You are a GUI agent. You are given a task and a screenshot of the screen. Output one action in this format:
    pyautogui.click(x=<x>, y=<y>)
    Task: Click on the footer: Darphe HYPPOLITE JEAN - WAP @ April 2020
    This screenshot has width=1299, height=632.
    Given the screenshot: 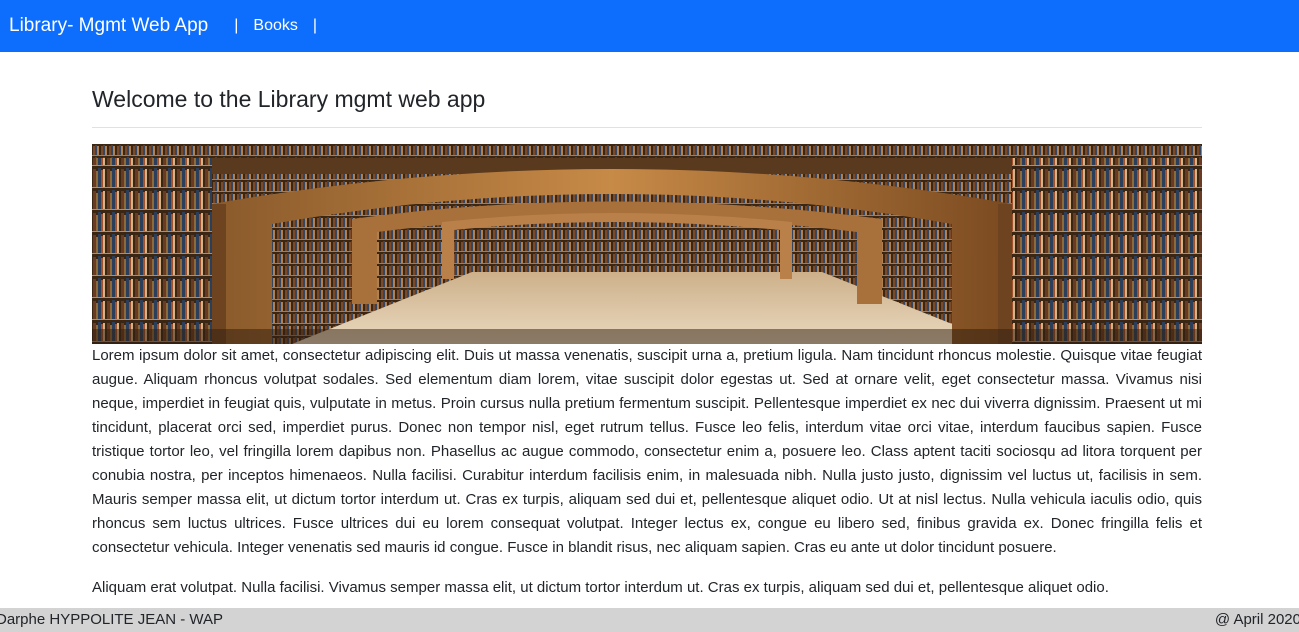 What is the action you would take?
    pyautogui.click(x=649, y=620)
    